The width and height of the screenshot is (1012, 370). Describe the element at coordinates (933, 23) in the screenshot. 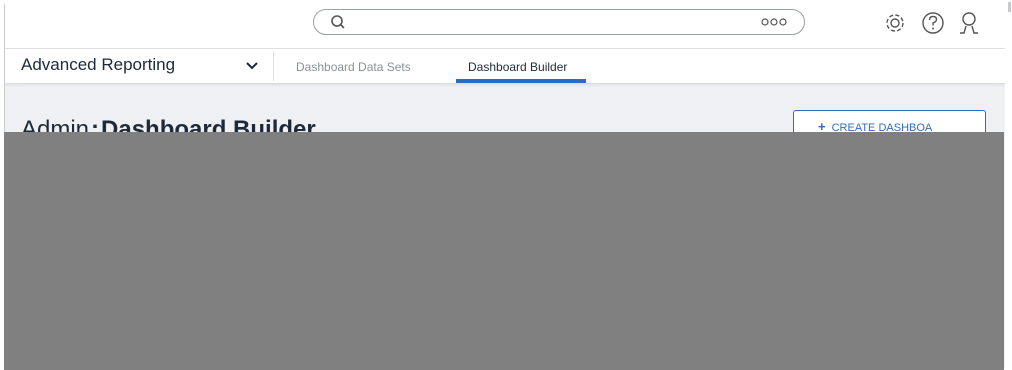

I see `help-icon` at that location.